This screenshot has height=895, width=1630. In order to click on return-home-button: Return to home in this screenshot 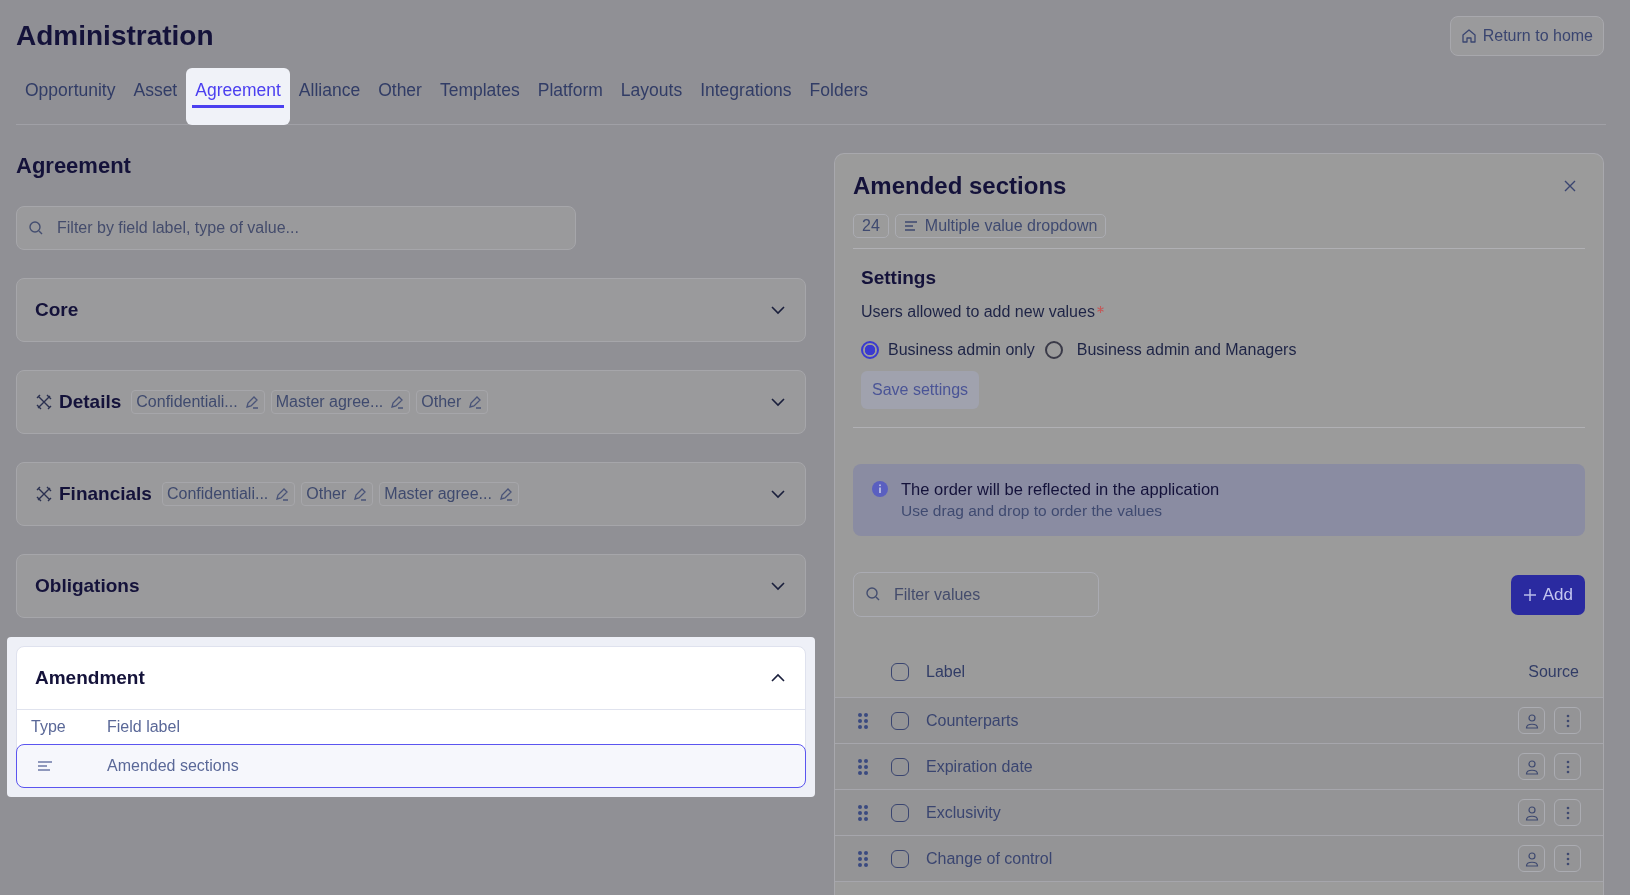, I will do `click(1526, 36)`.